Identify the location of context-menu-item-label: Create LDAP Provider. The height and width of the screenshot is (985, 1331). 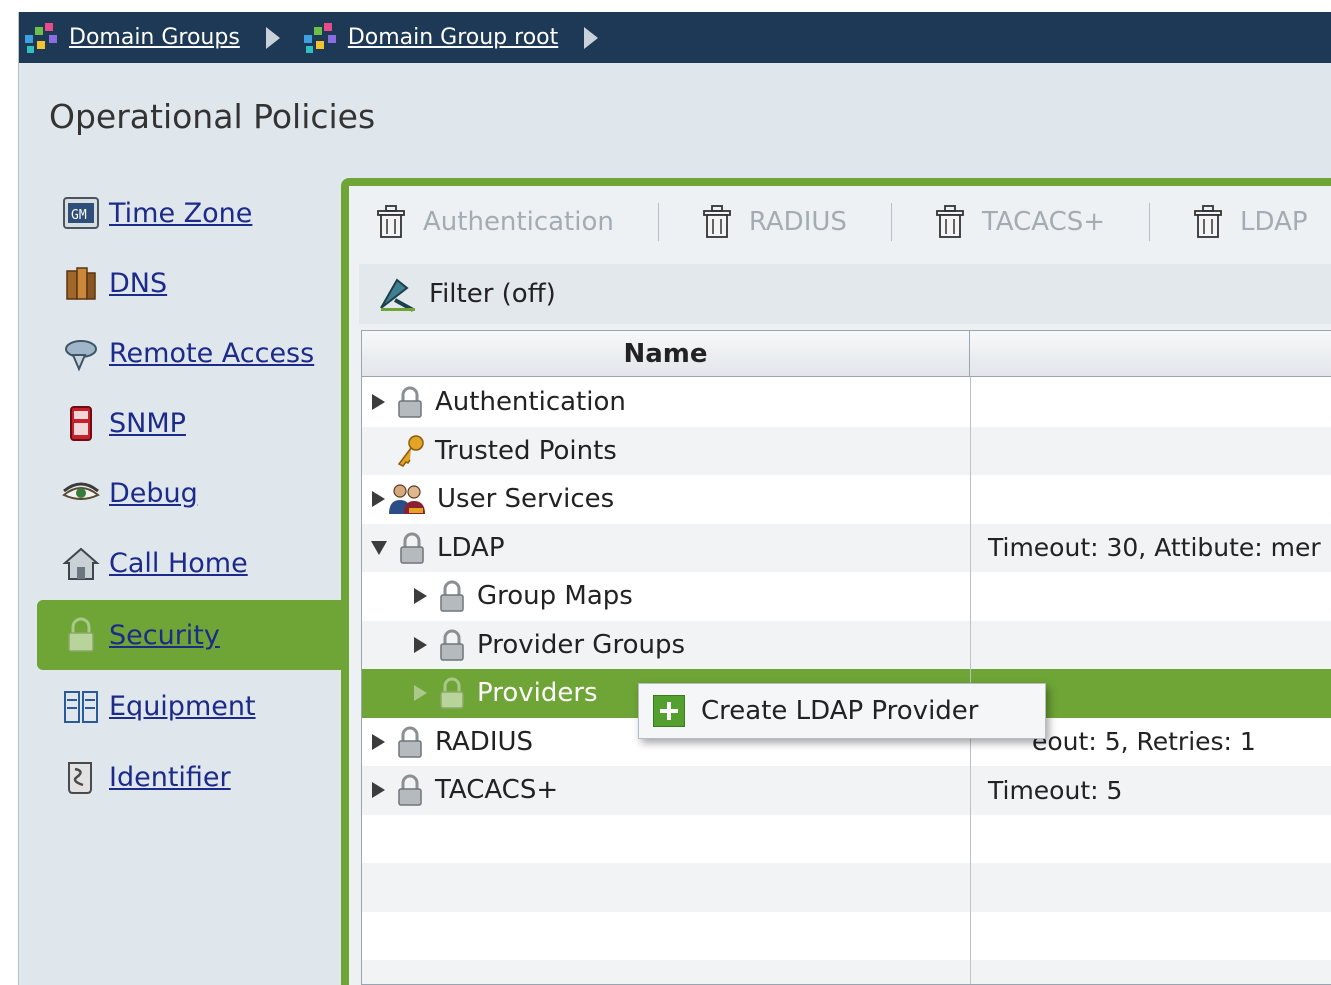
(839, 711).